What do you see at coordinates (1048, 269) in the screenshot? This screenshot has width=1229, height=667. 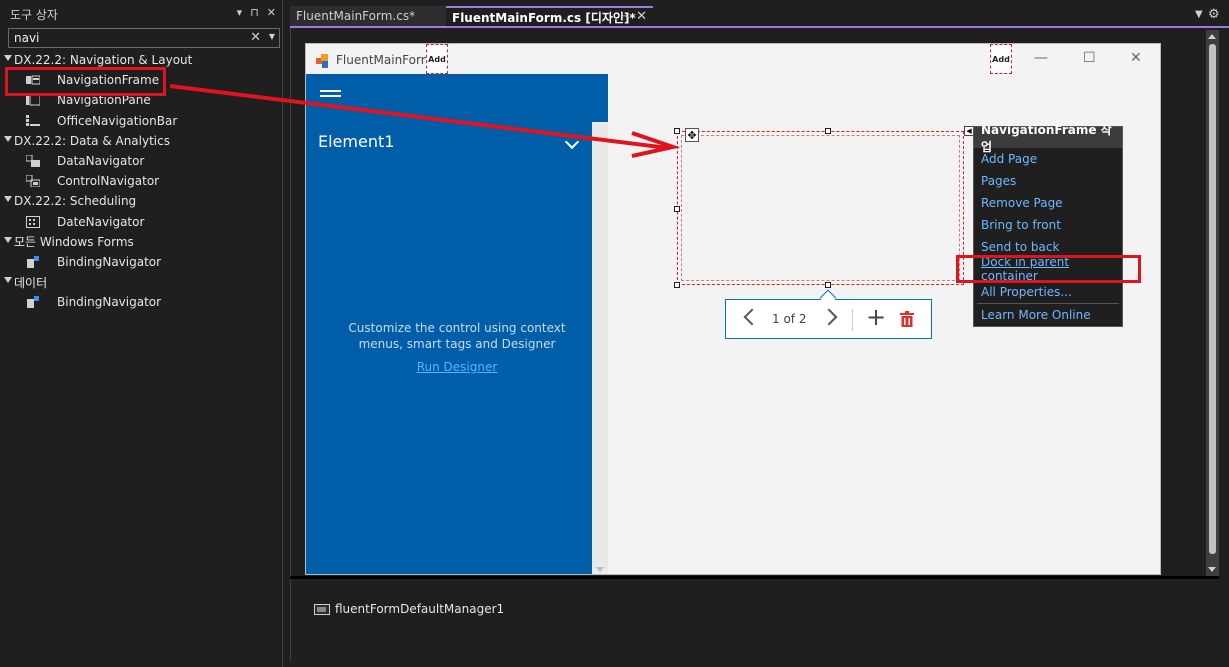 I see `highlight-box-dock-item` at bounding box center [1048, 269].